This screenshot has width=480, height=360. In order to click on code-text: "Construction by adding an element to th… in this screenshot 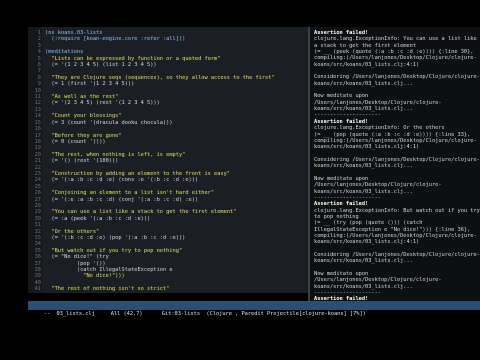, I will do `click(137, 173)`.